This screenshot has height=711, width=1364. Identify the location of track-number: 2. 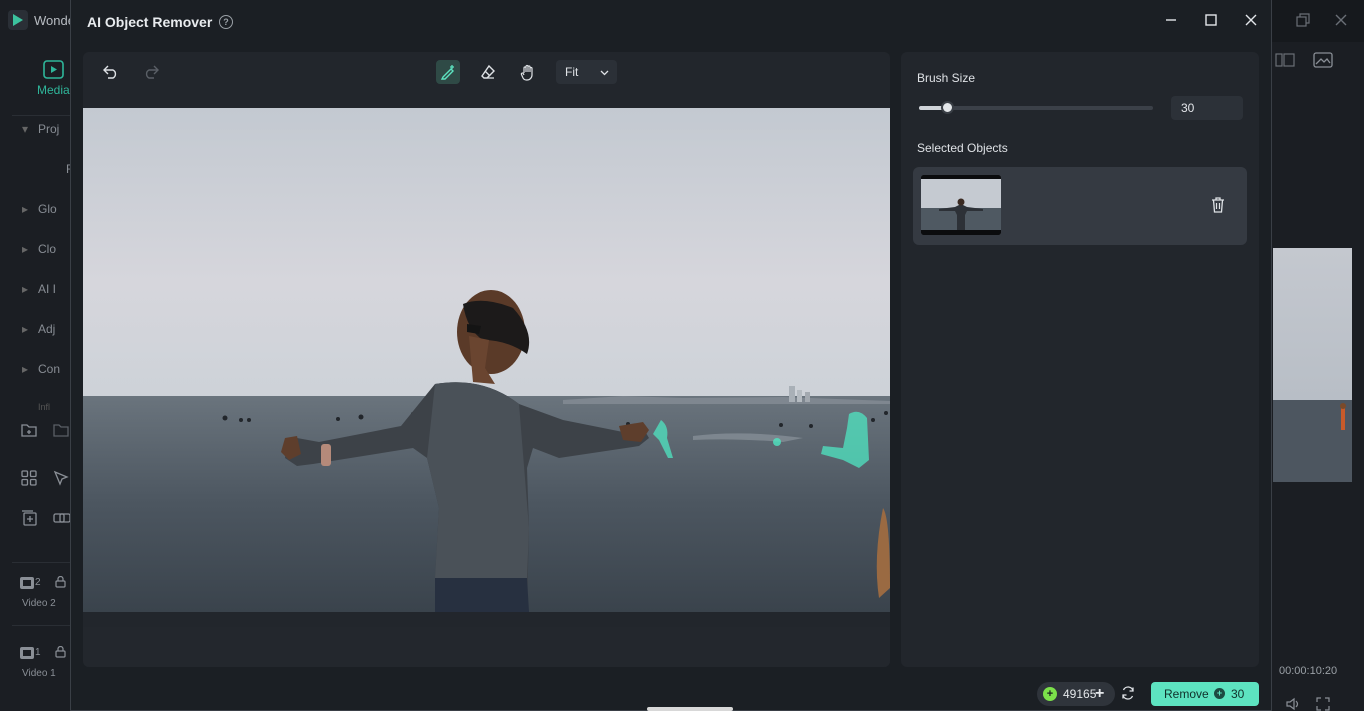
(38, 582).